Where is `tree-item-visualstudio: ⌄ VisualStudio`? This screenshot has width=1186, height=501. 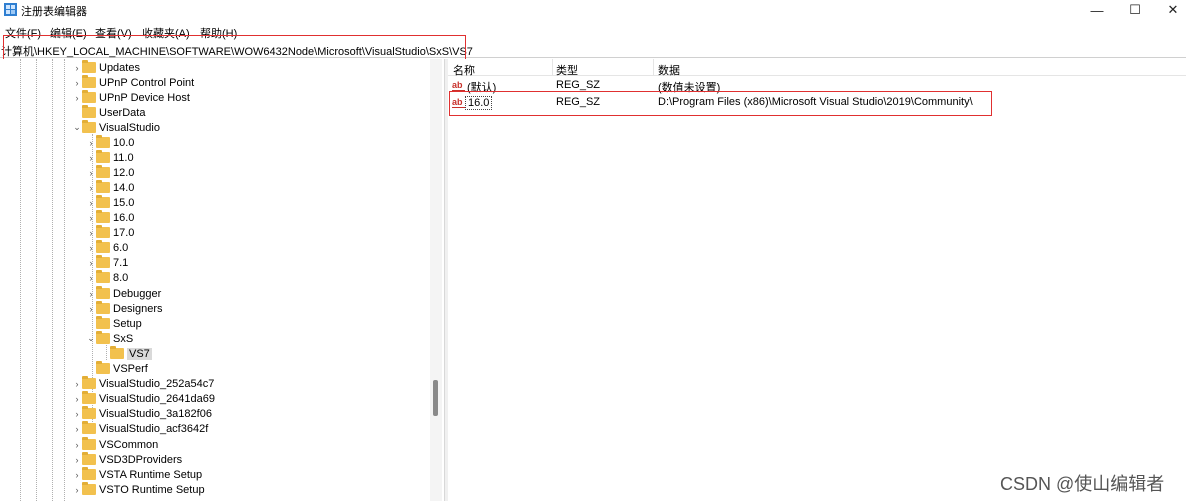 tree-item-visualstudio: ⌄ VisualStudio is located at coordinates (116, 127).